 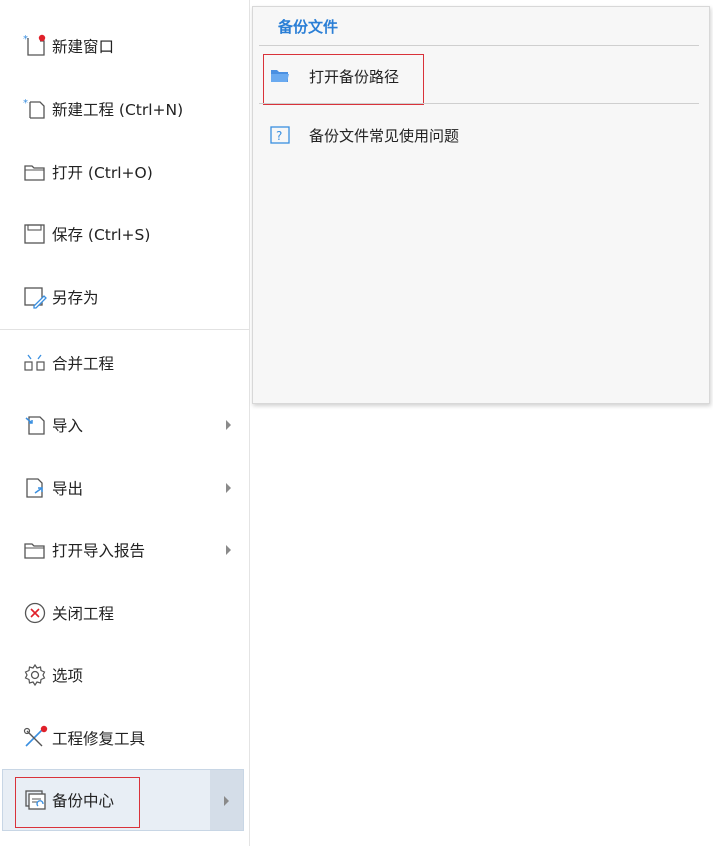 I want to click on menu-item-label: 关闭工程, so click(x=83, y=614).